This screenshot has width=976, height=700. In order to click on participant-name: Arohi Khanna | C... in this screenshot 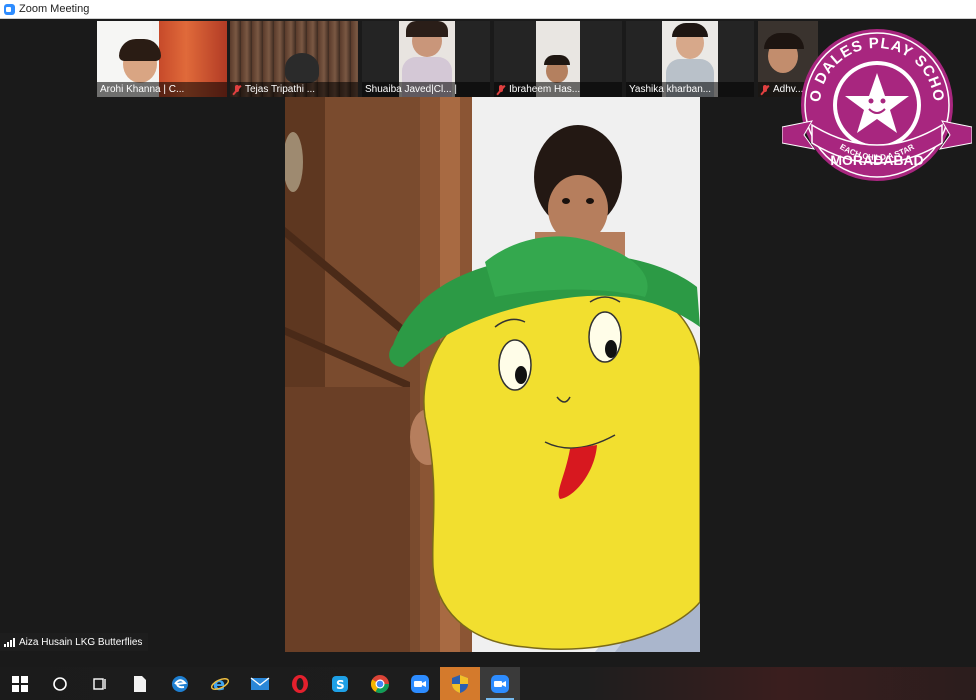, I will do `click(142, 89)`.